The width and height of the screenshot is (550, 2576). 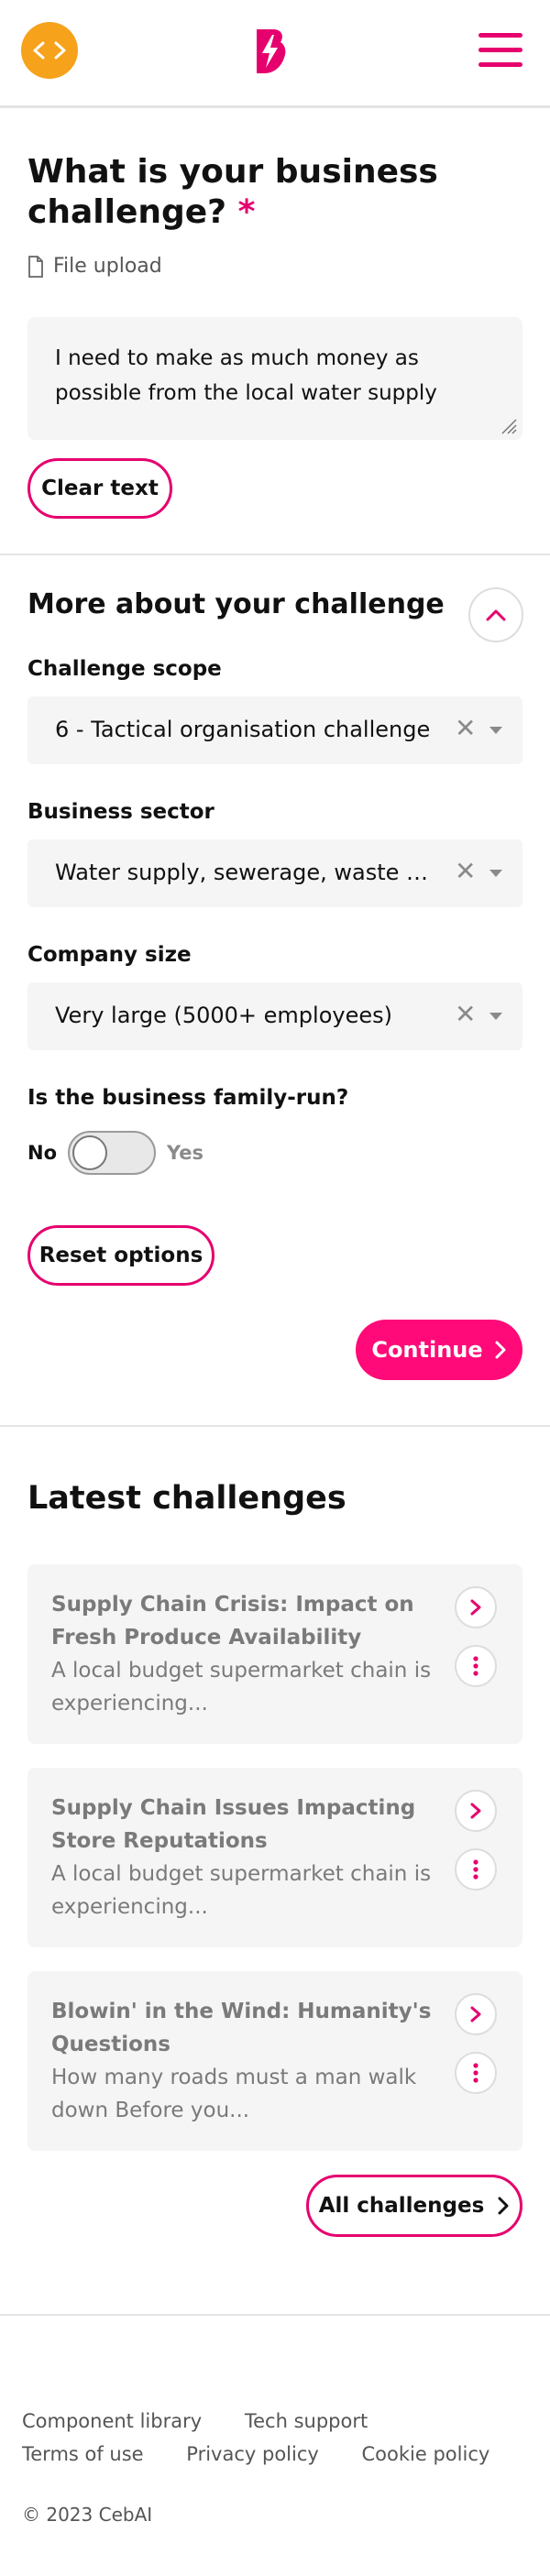 What do you see at coordinates (110, 955) in the screenshot?
I see `size-label: Company size` at bounding box center [110, 955].